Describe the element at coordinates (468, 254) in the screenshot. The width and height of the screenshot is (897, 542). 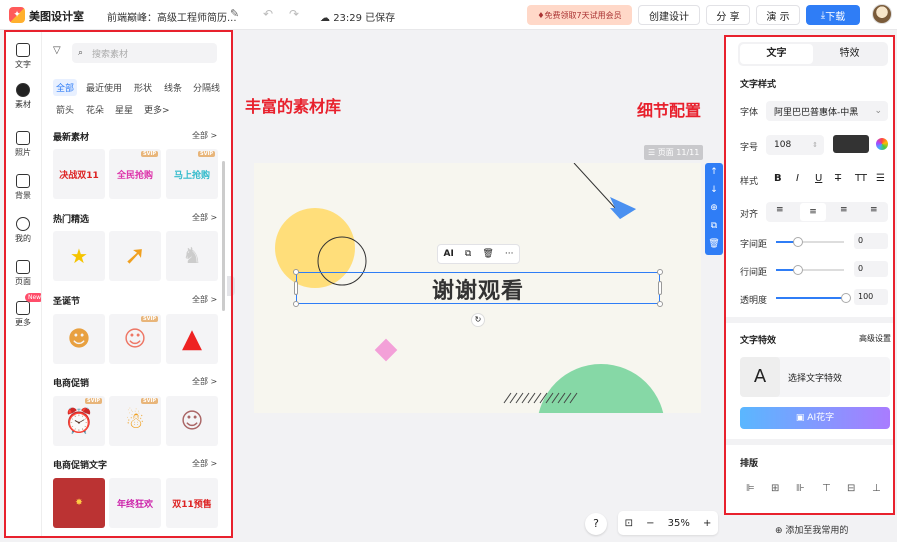
I see `copy-icon: ⧉` at that location.